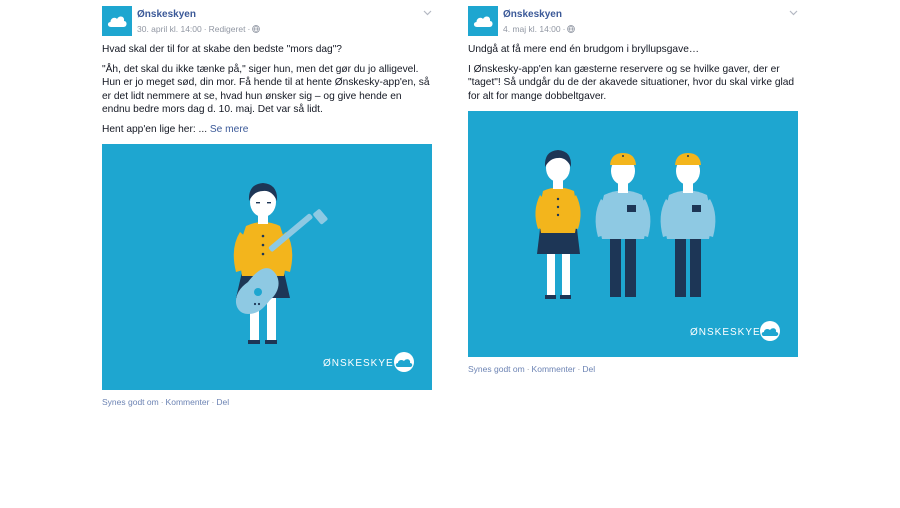  Describe the element at coordinates (227, 29) in the screenshot. I see `edited-label: Redigeret` at that location.